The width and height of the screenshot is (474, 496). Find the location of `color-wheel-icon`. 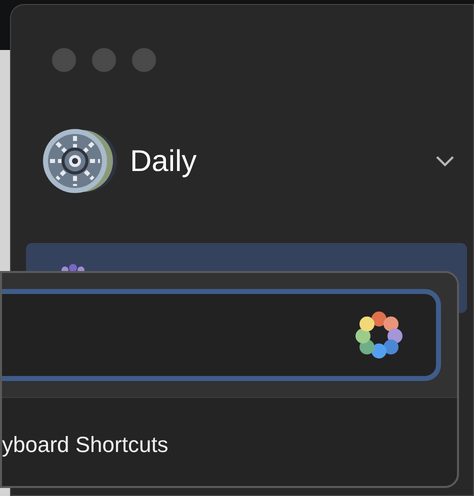

color-wheel-icon is located at coordinates (379, 335).